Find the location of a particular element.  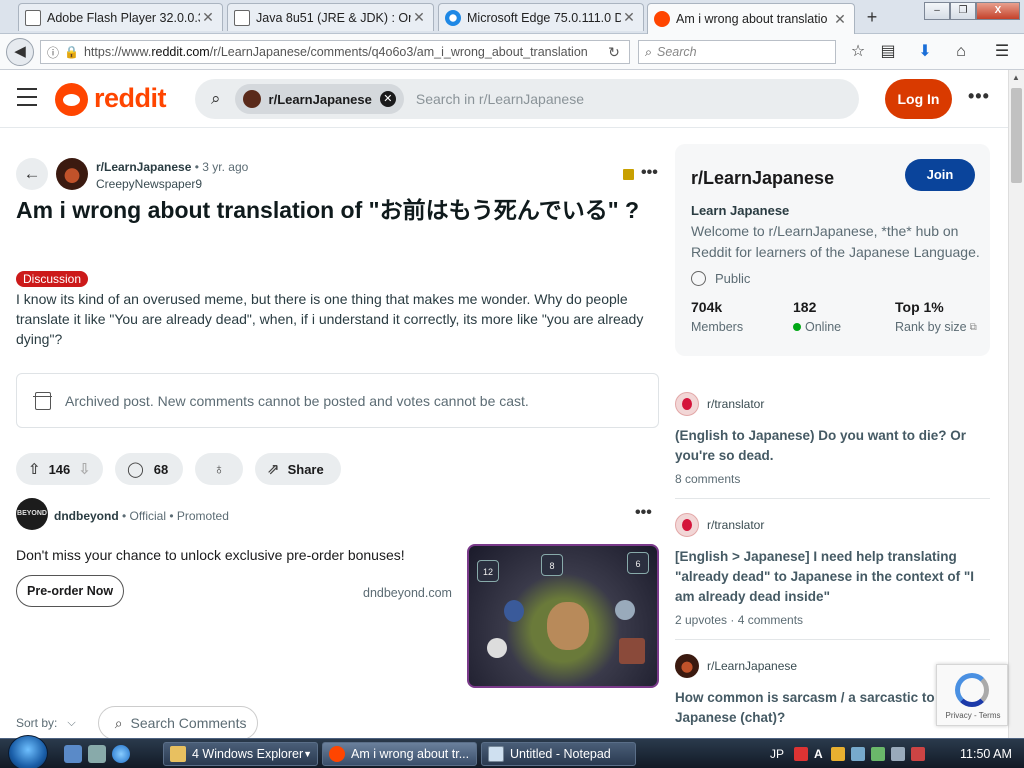

related-subreddit: r/LearnJapanese is located at coordinates (752, 666).